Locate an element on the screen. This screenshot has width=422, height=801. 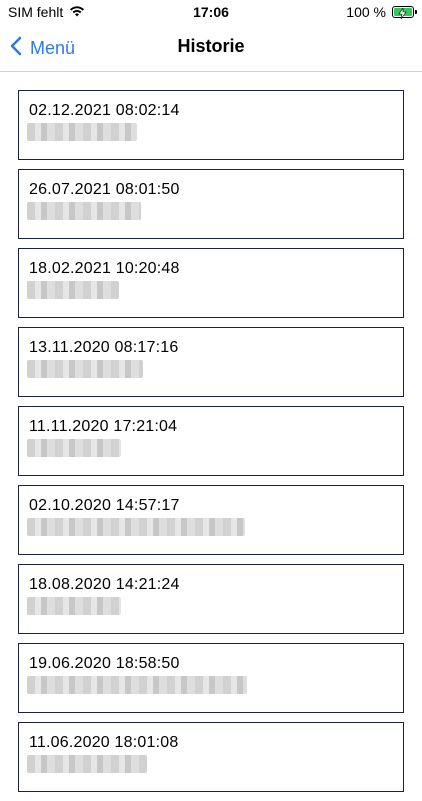
history-item: 19.06.2020 18:58:50 is located at coordinates (211, 678).